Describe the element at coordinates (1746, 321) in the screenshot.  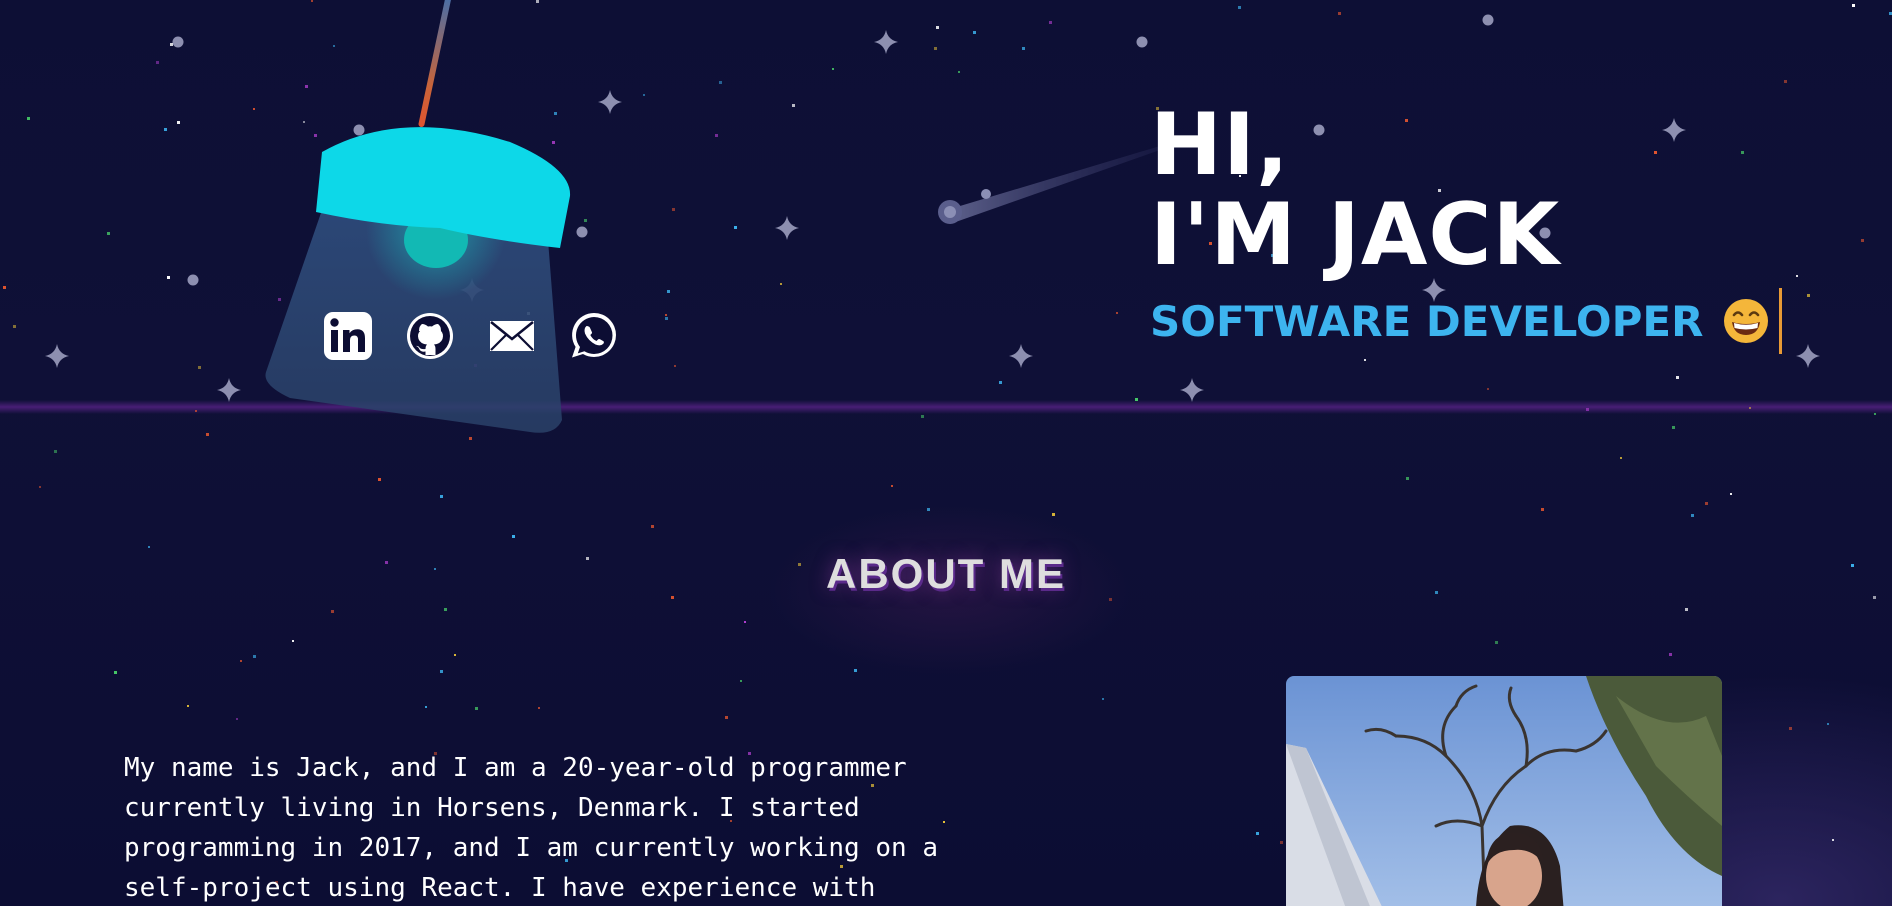
I see `grinning-face-icon` at that location.